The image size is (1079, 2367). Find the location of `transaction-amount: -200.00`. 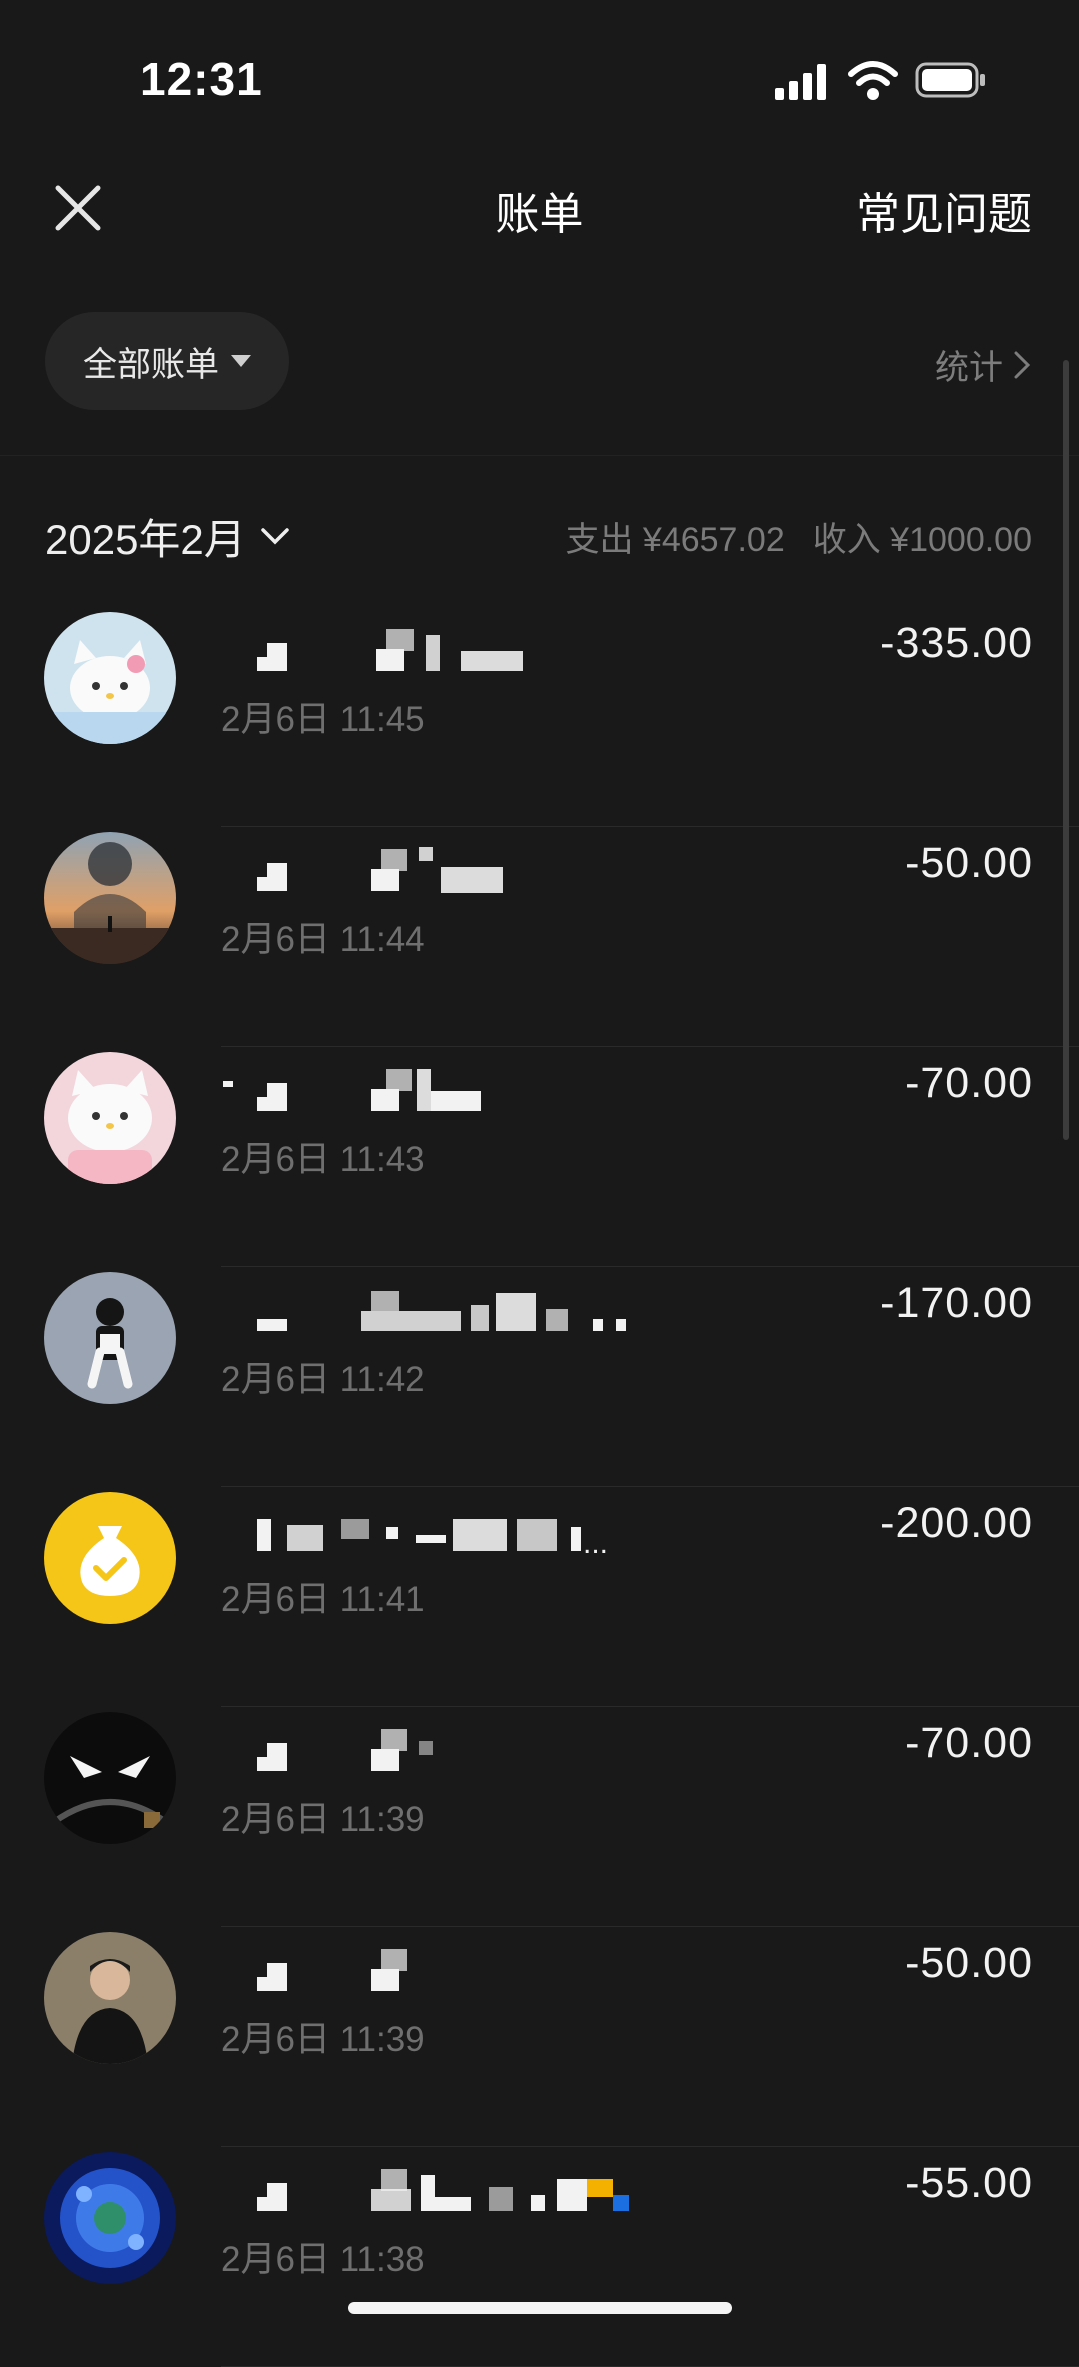

transaction-amount: -200.00 is located at coordinates (956, 1523).